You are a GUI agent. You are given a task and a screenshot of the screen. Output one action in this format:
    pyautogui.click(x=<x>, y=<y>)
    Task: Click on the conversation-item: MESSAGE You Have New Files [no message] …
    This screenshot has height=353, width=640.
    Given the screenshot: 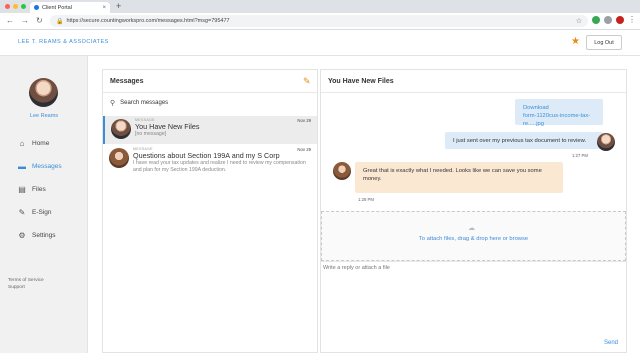 What is the action you would take?
    pyautogui.click(x=210, y=130)
    